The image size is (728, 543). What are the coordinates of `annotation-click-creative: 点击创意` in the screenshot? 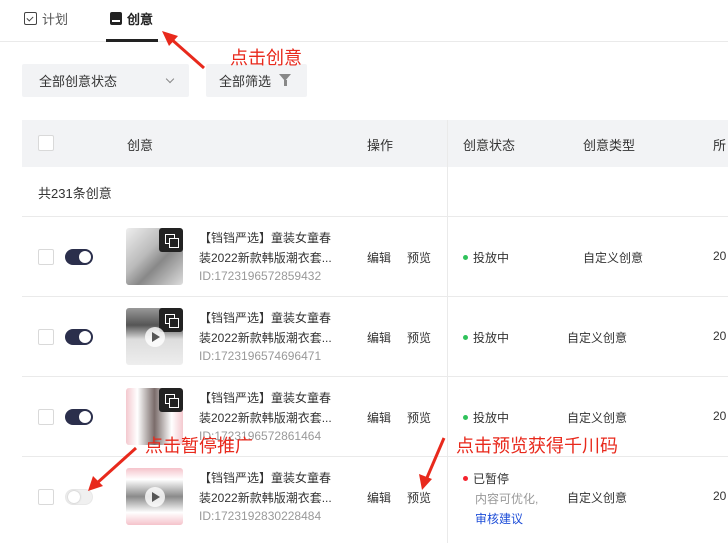 It's located at (266, 58).